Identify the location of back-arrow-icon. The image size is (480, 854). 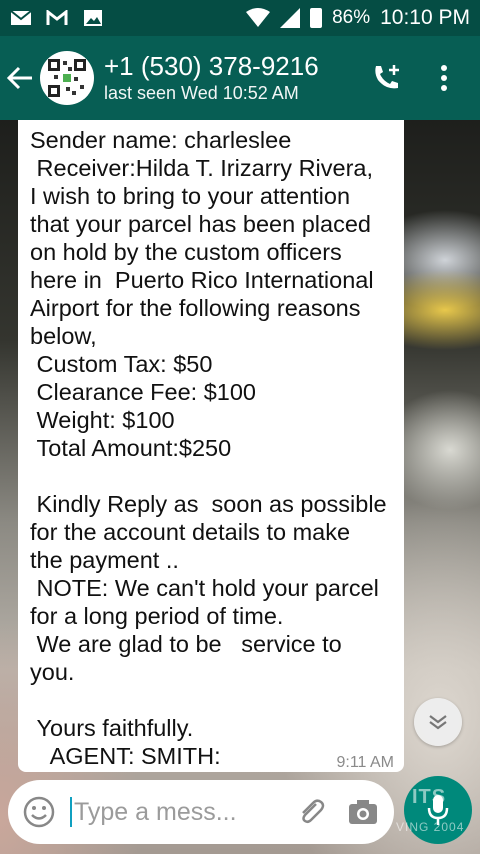
(19, 78).